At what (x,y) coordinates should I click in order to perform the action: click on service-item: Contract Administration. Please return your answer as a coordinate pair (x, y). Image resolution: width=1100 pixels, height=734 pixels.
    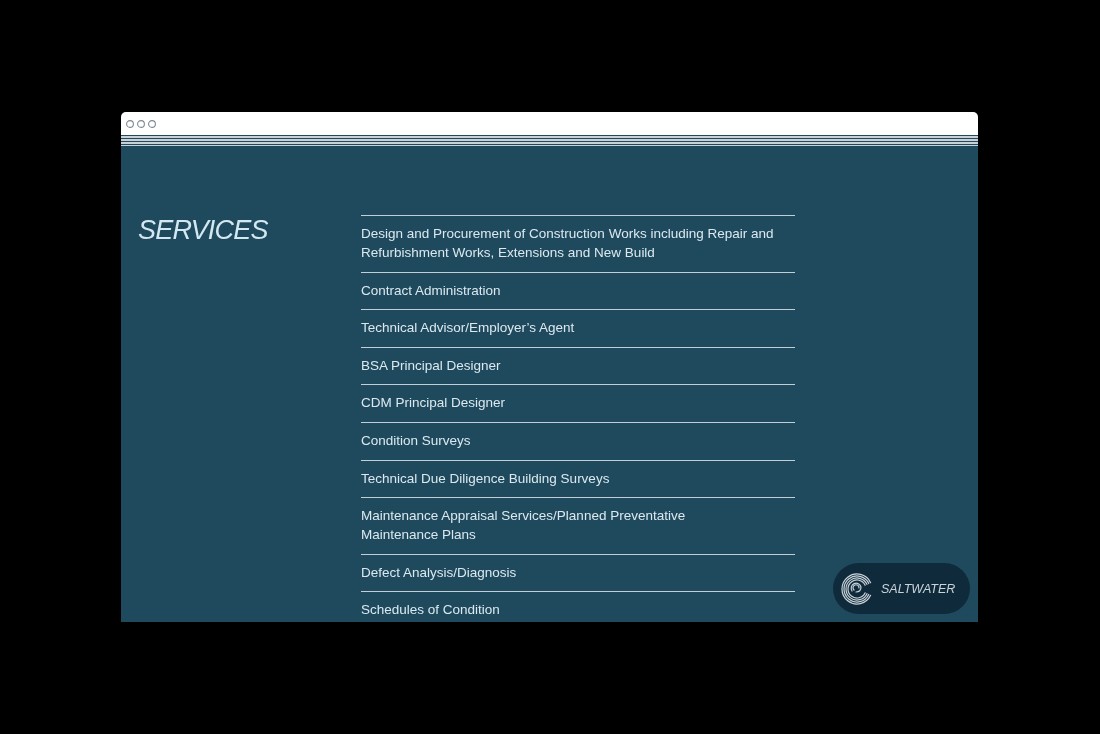
    Looking at the image, I should click on (431, 290).